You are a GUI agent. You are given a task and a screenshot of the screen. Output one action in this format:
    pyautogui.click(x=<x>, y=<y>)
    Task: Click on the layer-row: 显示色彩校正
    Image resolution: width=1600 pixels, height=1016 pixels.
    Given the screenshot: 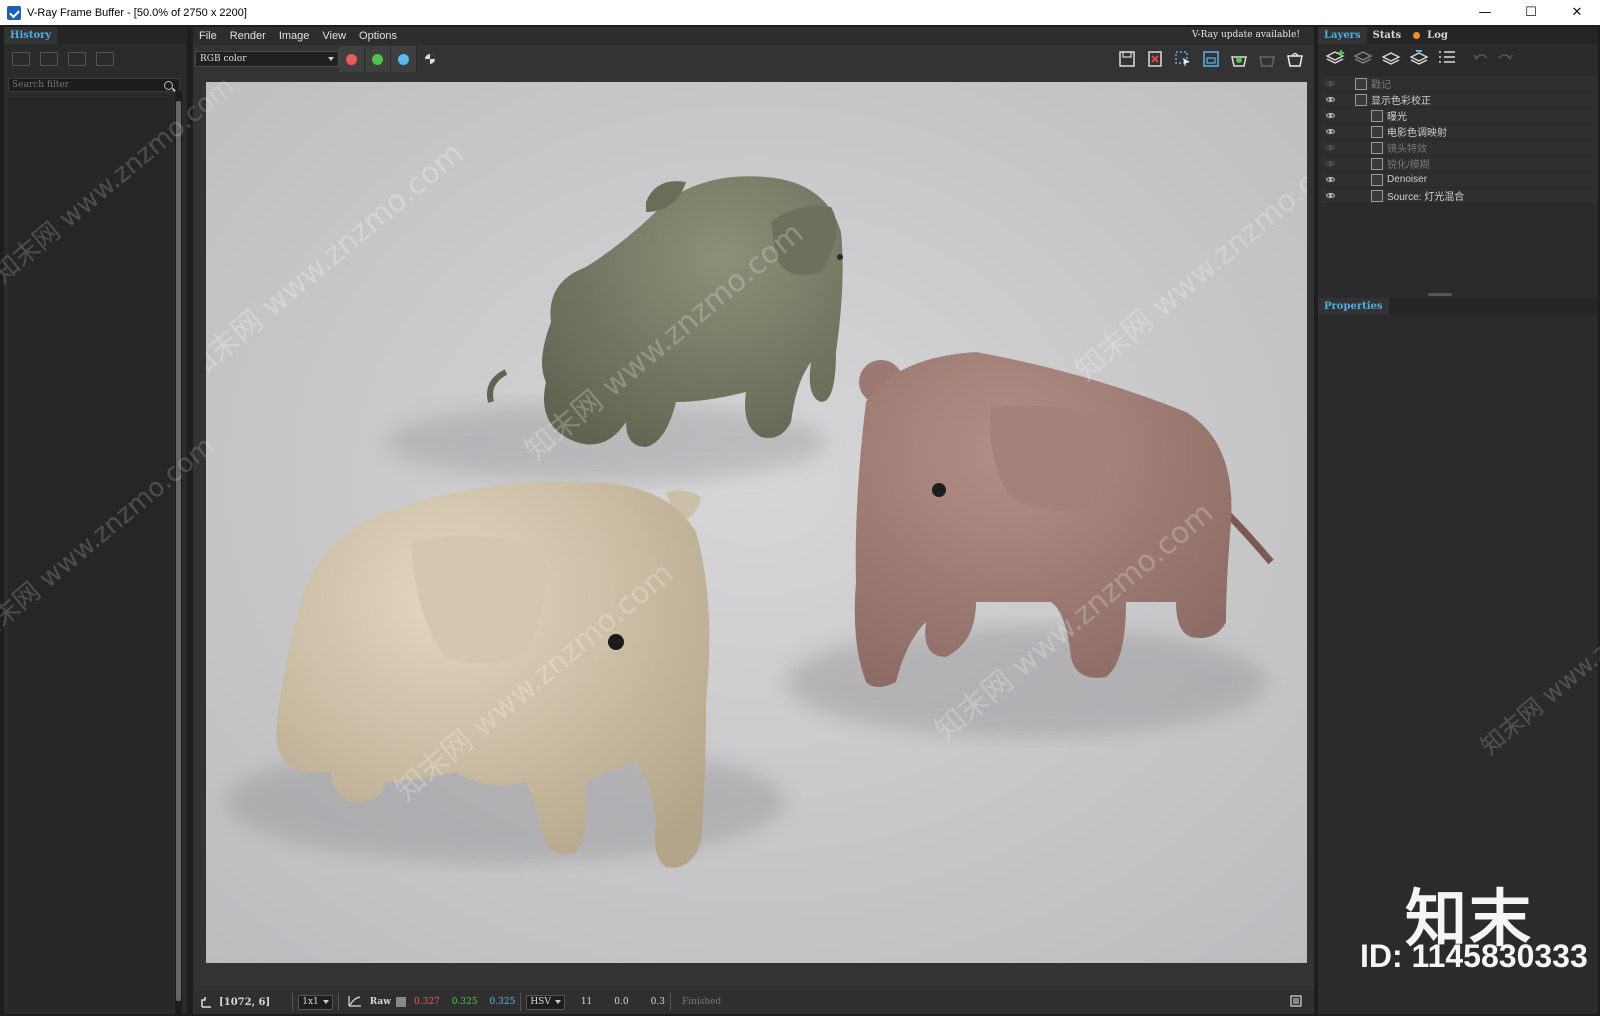 What is the action you would take?
    pyautogui.click(x=1459, y=100)
    